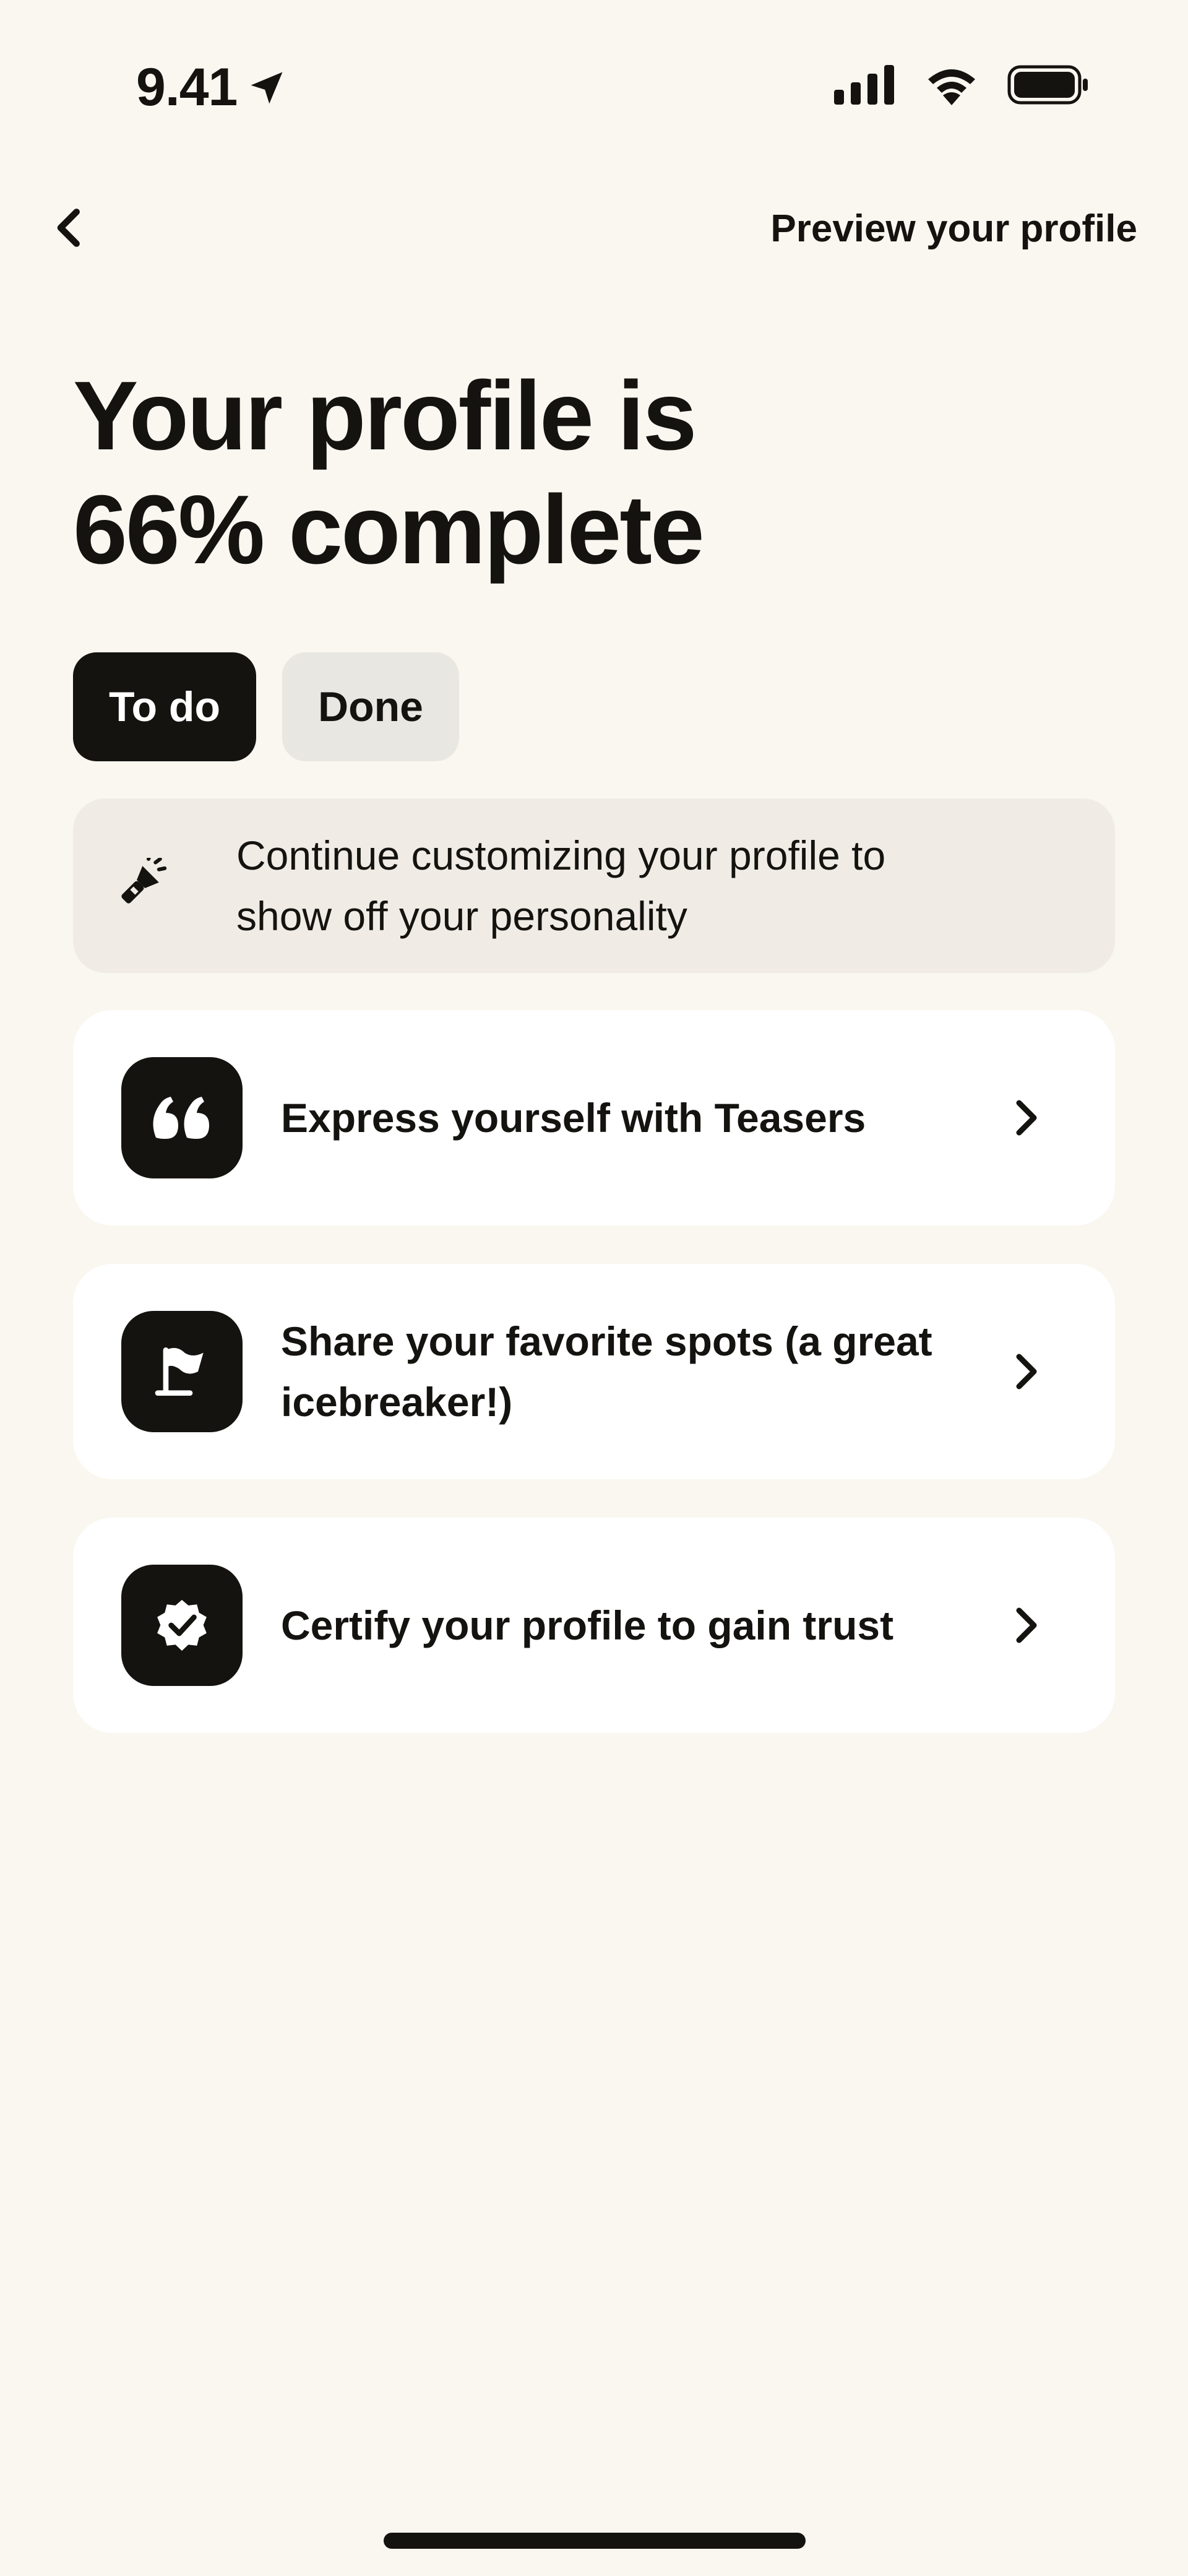 Image resolution: width=1188 pixels, height=2576 pixels. What do you see at coordinates (952, 87) in the screenshot?
I see `wifi-icon` at bounding box center [952, 87].